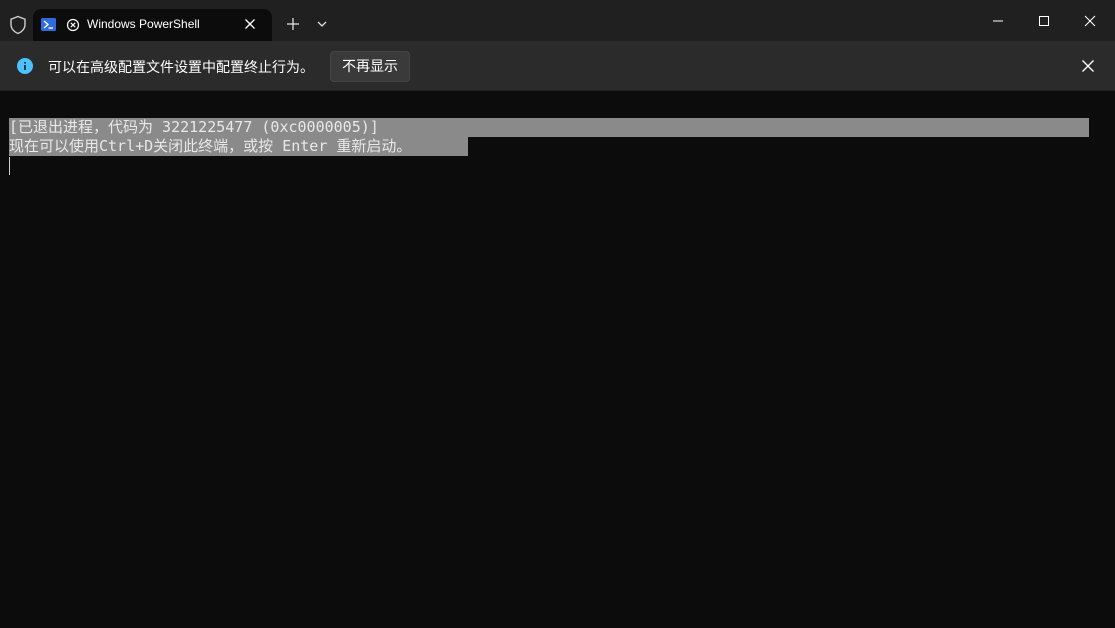  What do you see at coordinates (73, 25) in the screenshot?
I see `circle-x-icon` at bounding box center [73, 25].